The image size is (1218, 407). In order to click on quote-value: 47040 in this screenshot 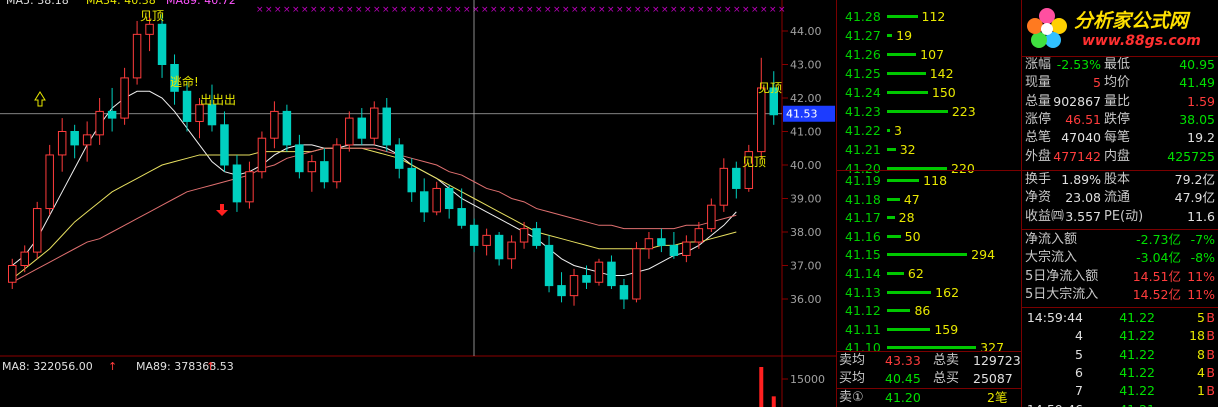, I will do `click(1081, 138)`.